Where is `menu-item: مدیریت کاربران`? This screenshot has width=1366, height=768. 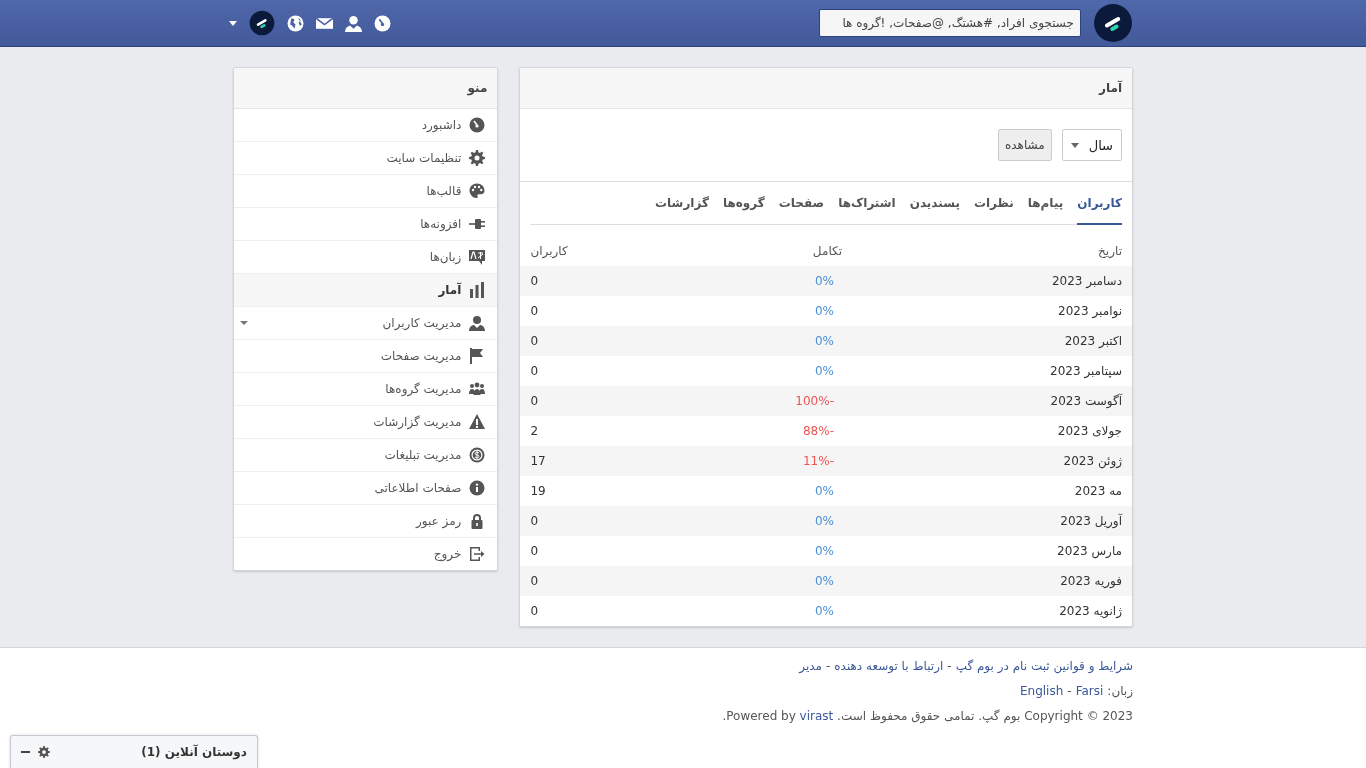
menu-item: مدیریت کاربران is located at coordinates (366, 323).